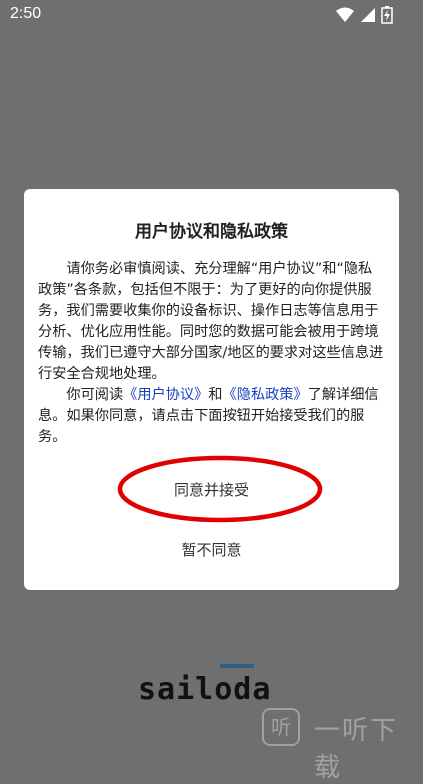  I want to click on privacy-policy-link: 《隐私政策》, so click(265, 395).